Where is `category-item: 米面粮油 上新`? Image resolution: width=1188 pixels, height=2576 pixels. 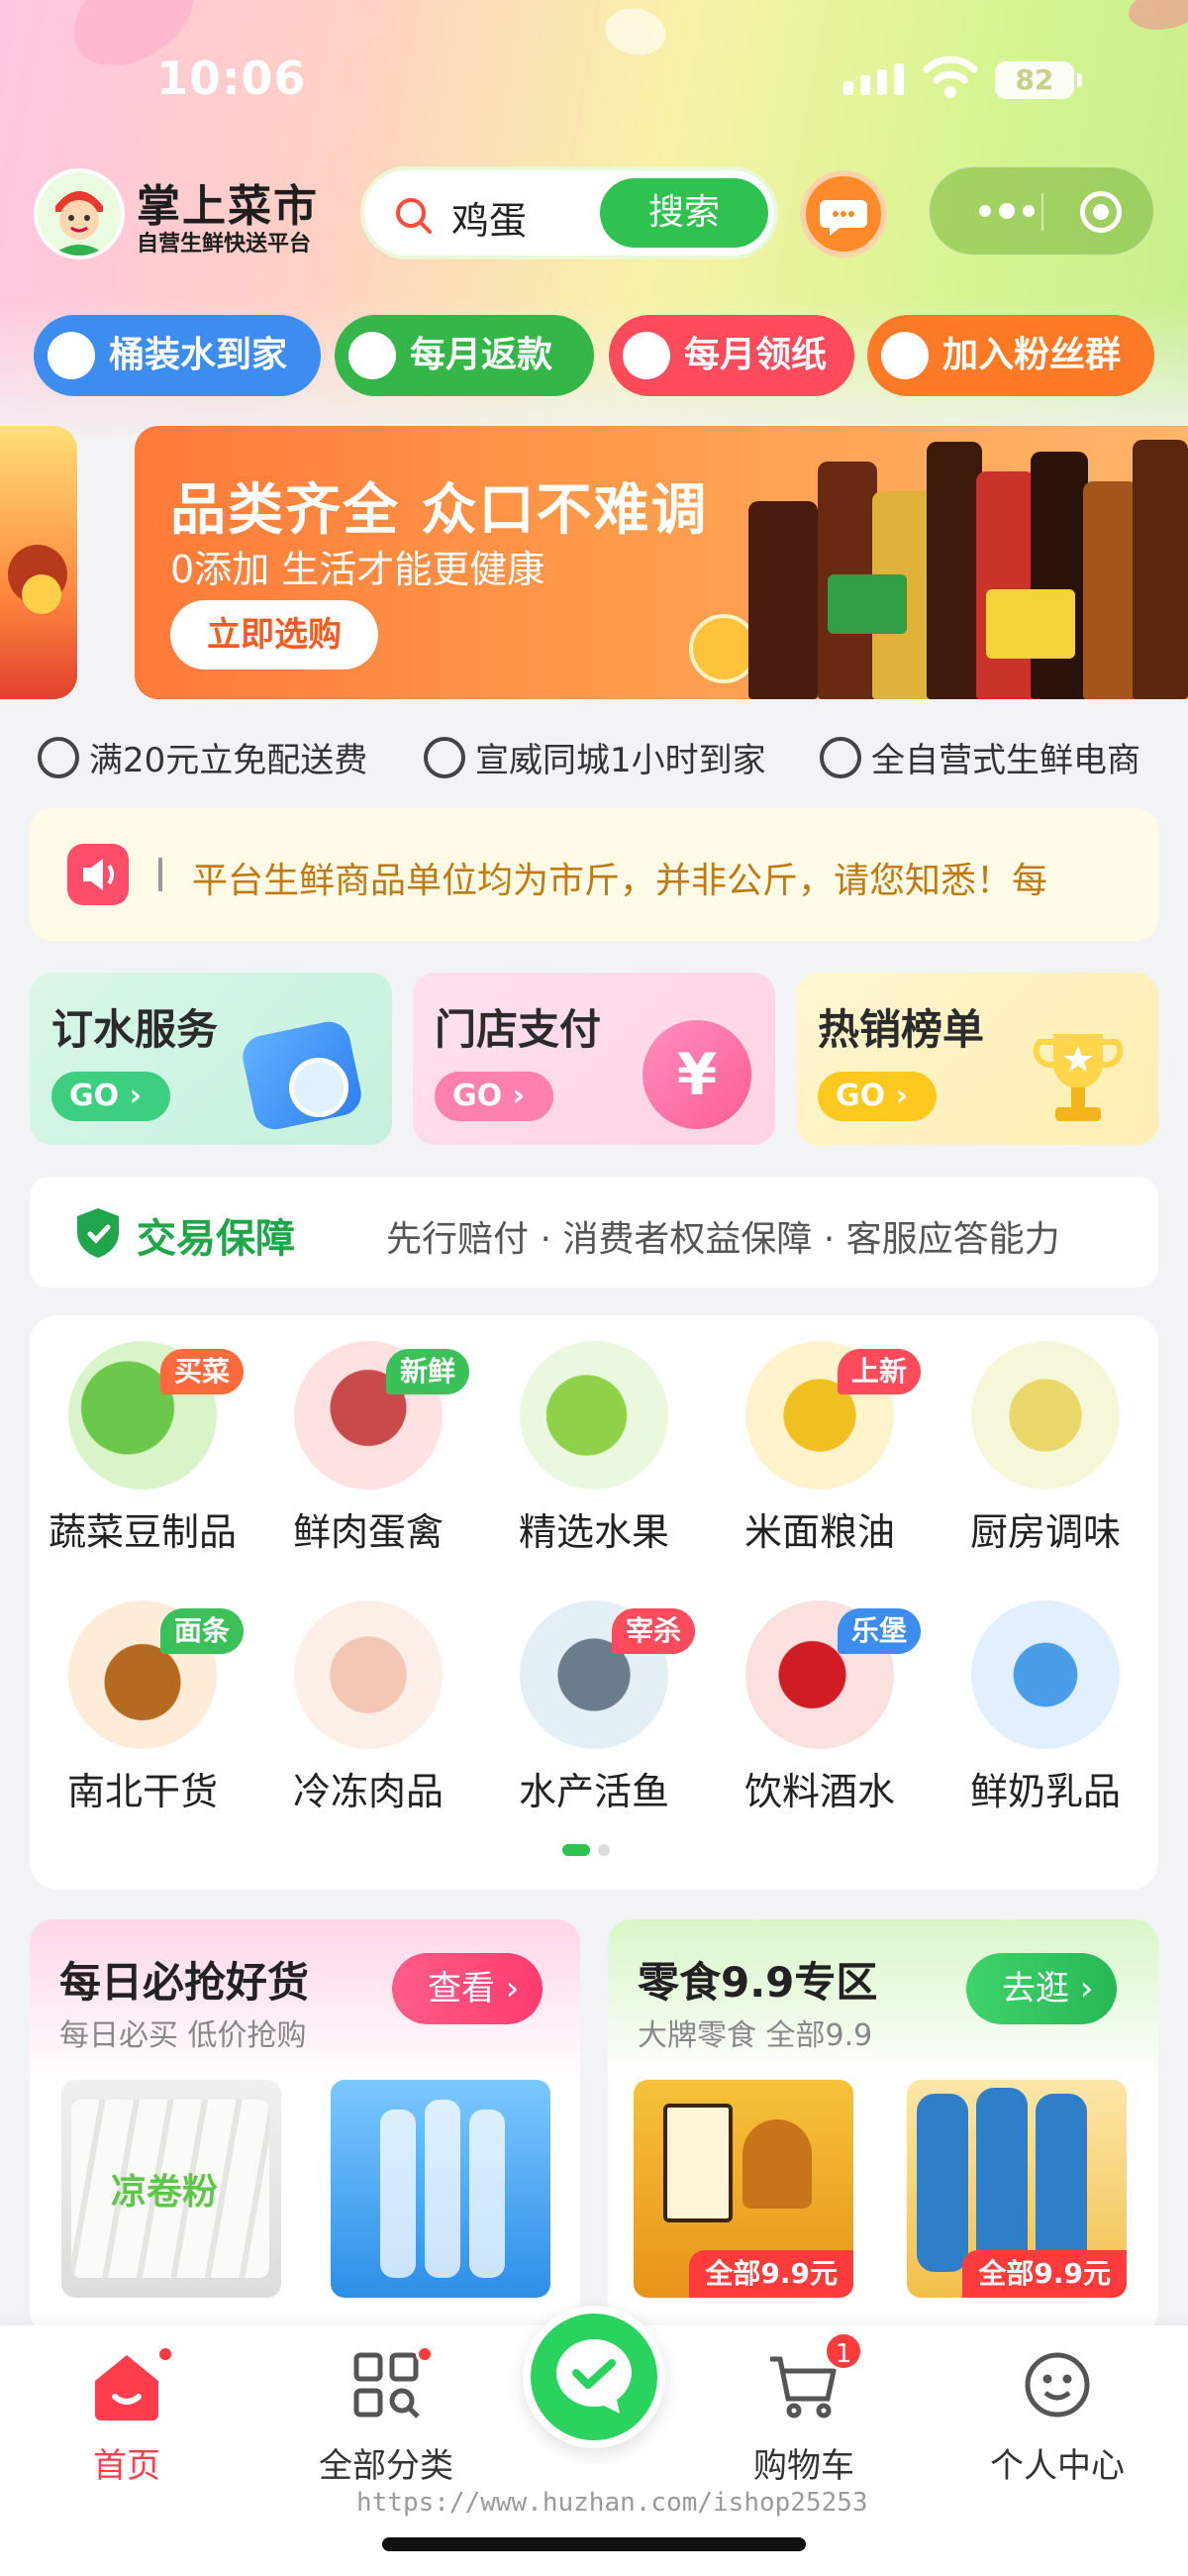 category-item: 米面粮油 上新 is located at coordinates (820, 1448).